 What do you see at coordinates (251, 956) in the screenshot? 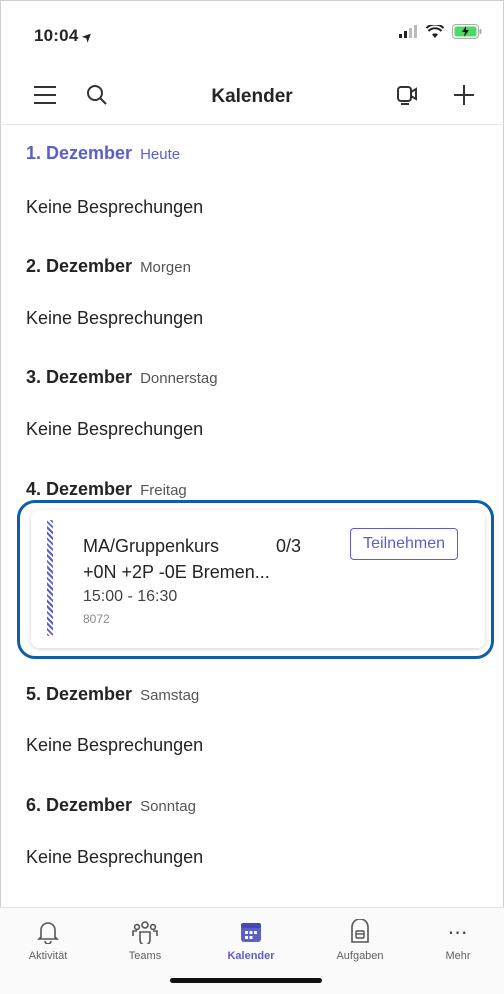
I see `tab-label: Kalender` at bounding box center [251, 956].